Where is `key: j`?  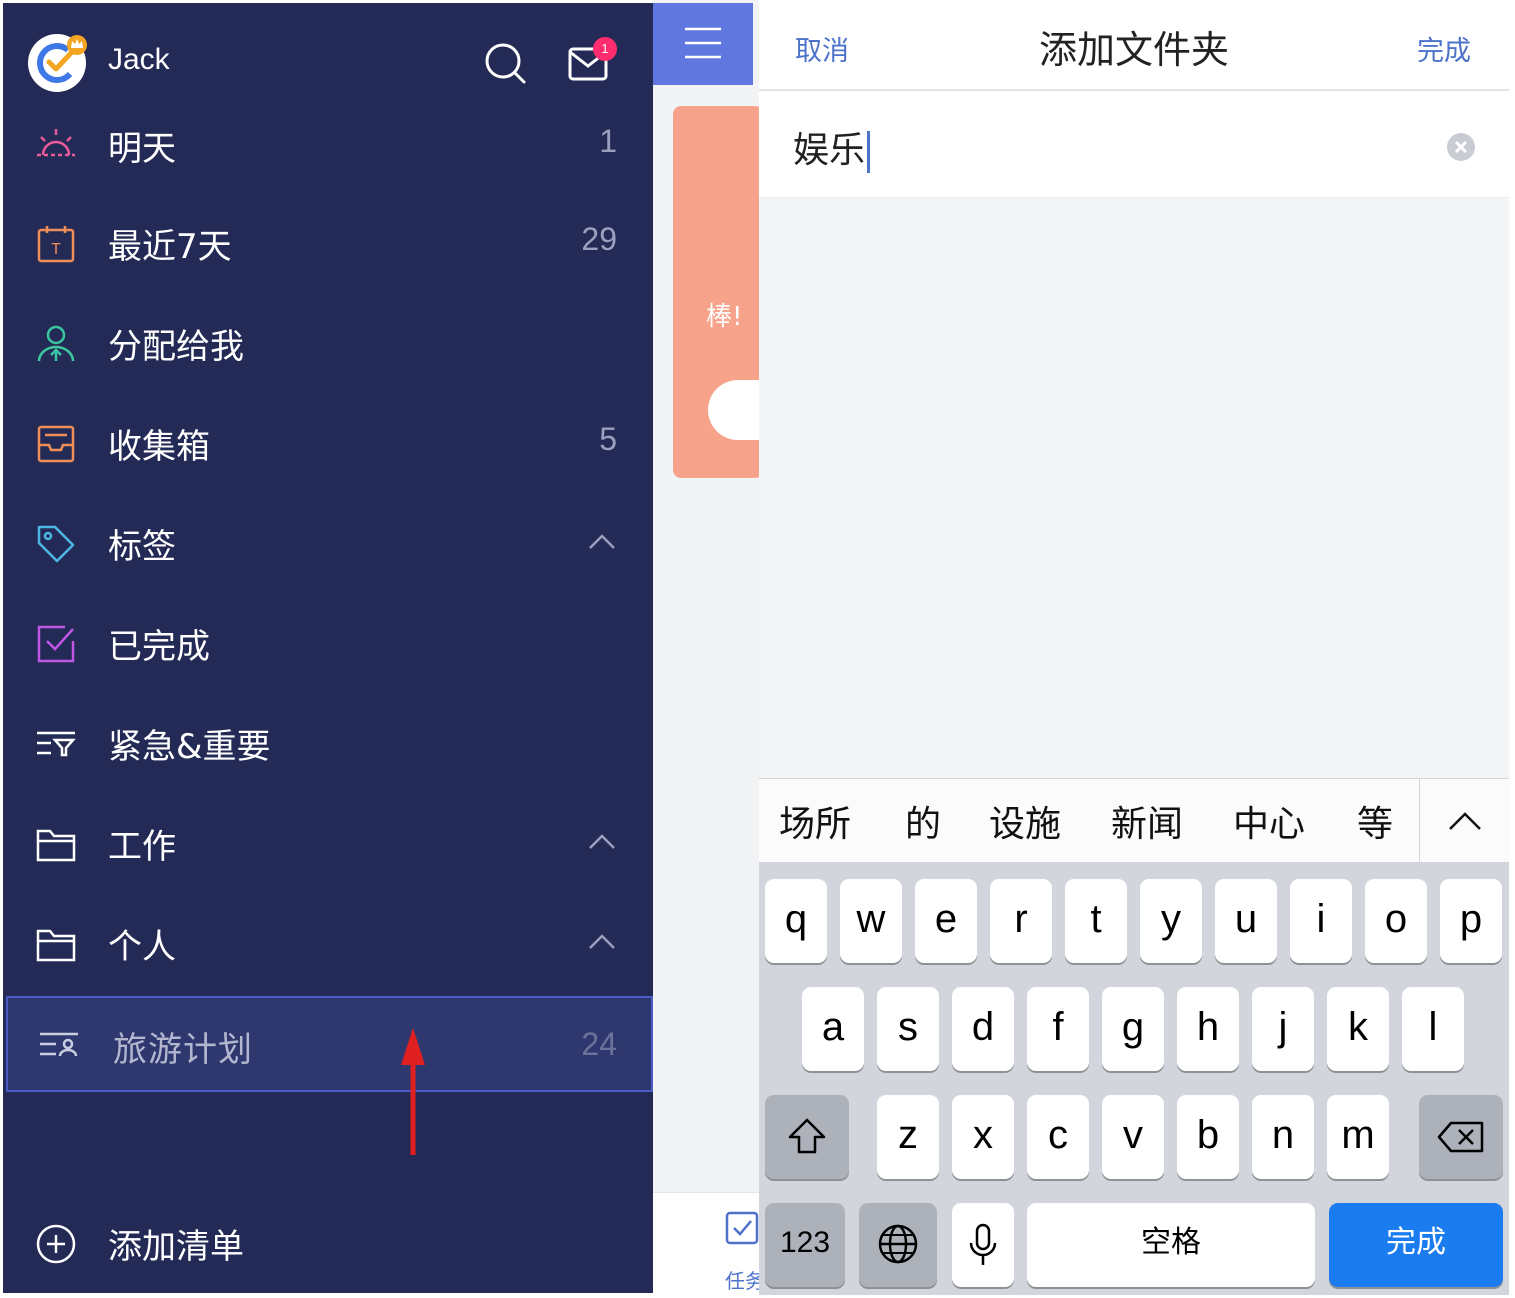
key: j is located at coordinates (1283, 1029).